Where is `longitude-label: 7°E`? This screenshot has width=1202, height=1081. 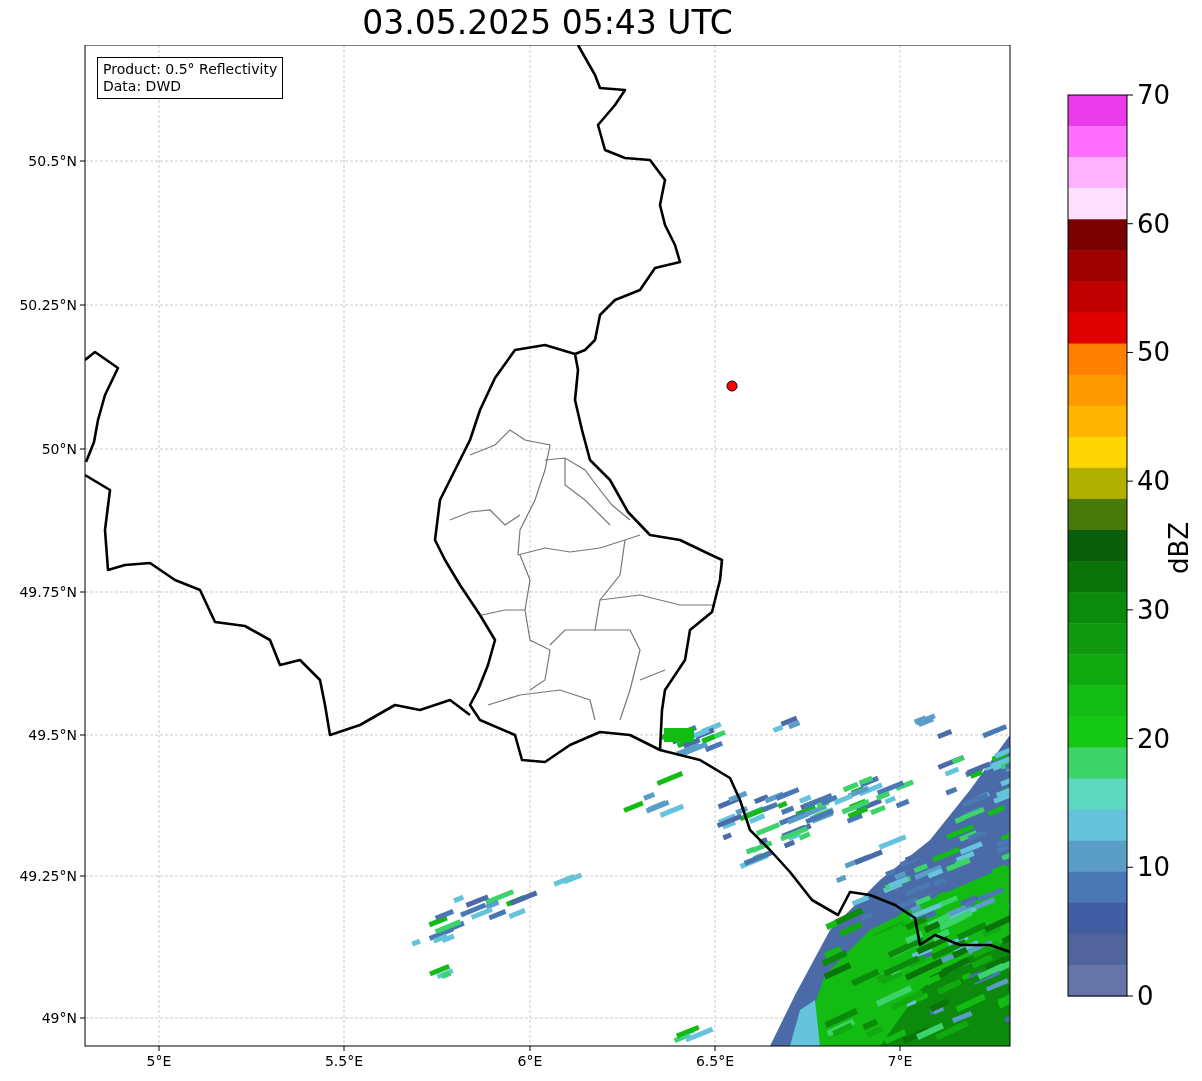
longitude-label: 7°E is located at coordinates (900, 1061).